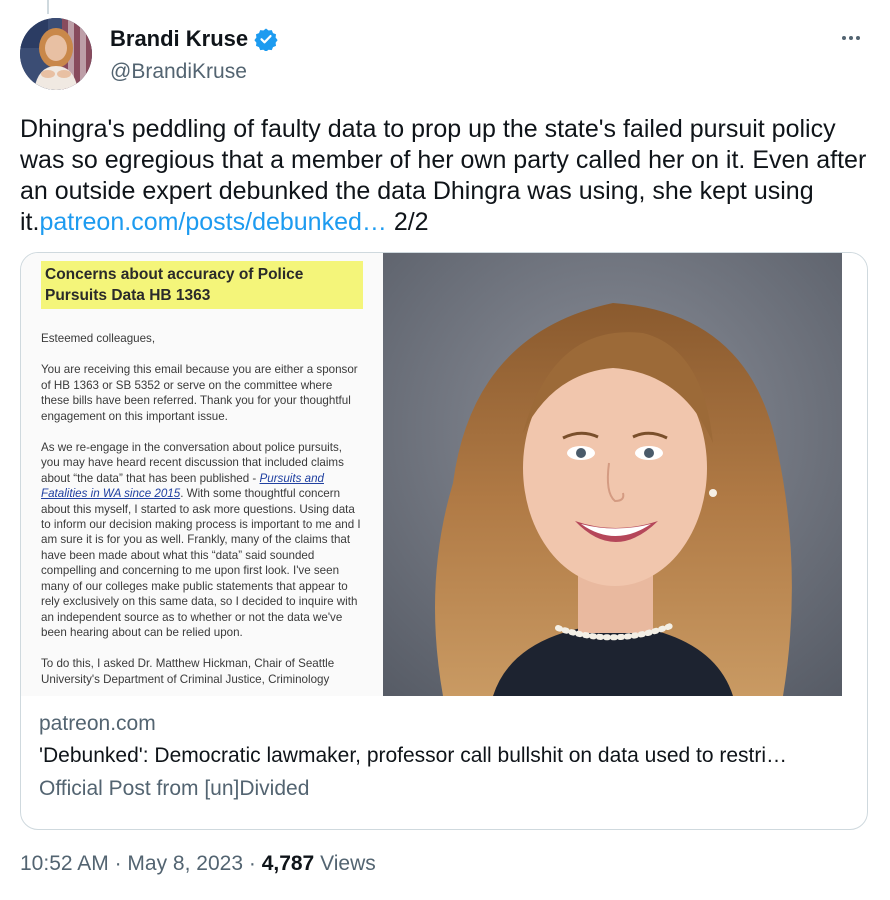  I want to click on thread-connector-line, so click(48, 7).